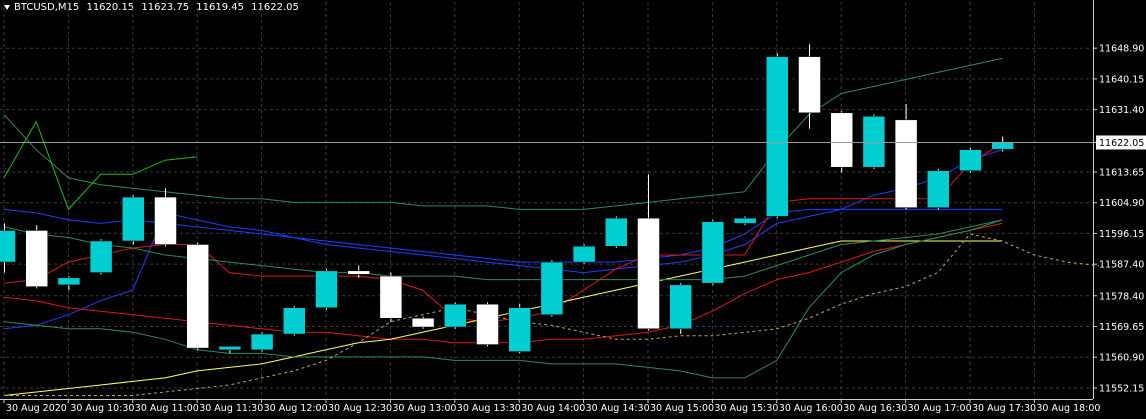  What do you see at coordinates (296, 408) in the screenshot?
I see `x-tick-label: 30 Aug 12:00` at bounding box center [296, 408].